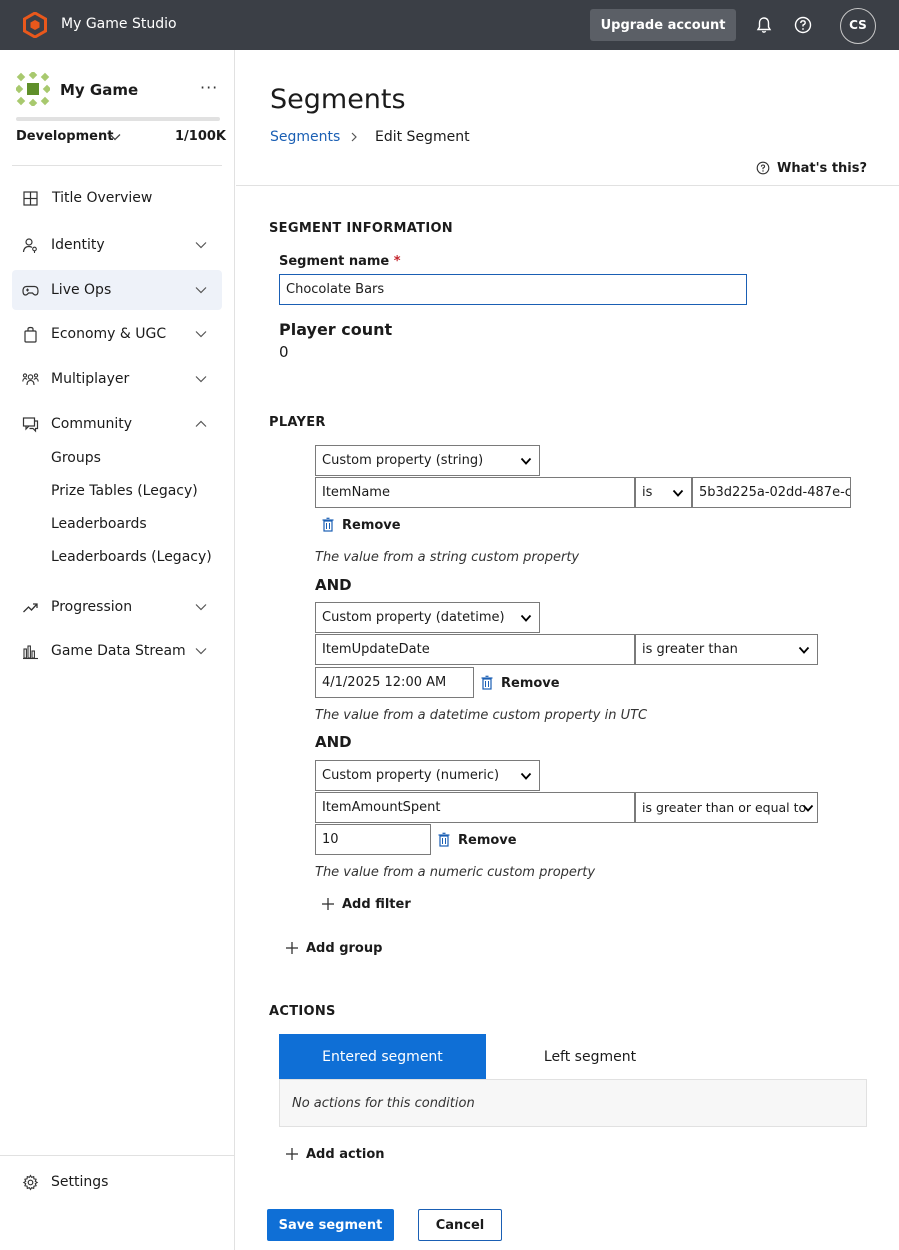 This screenshot has width=899, height=1250. What do you see at coordinates (117, 290) in the screenshot?
I see `sidebar-item-live-ops: Live Ops` at bounding box center [117, 290].